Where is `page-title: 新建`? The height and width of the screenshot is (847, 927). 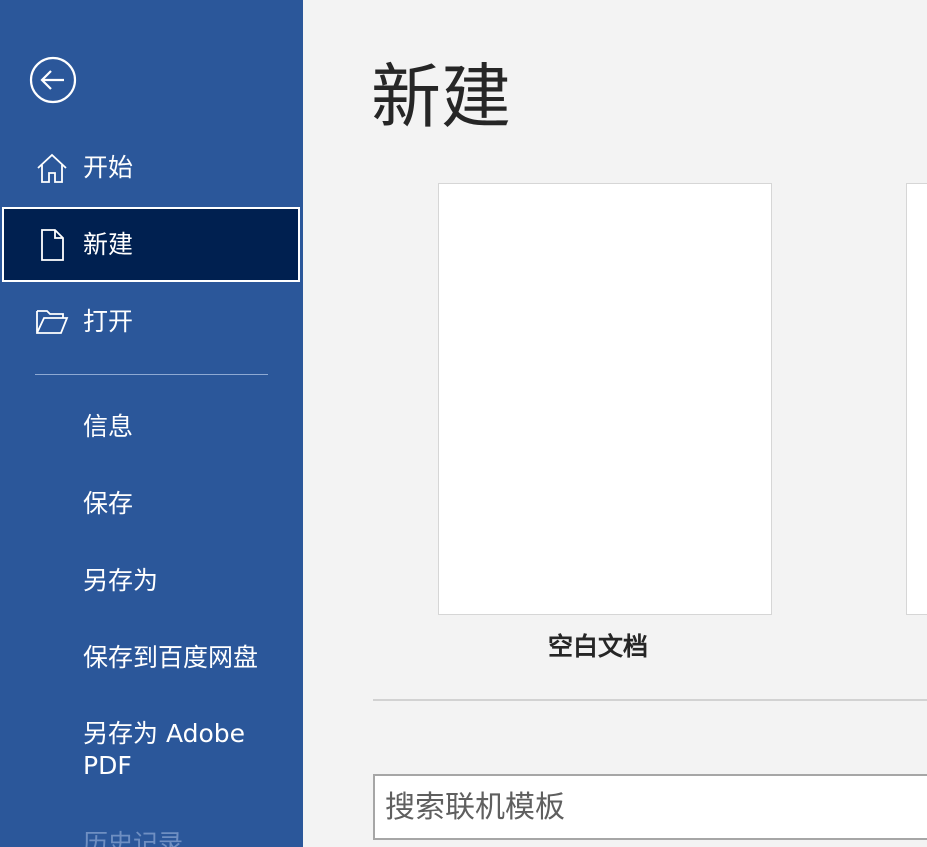
page-title: 新建 is located at coordinates (441, 97).